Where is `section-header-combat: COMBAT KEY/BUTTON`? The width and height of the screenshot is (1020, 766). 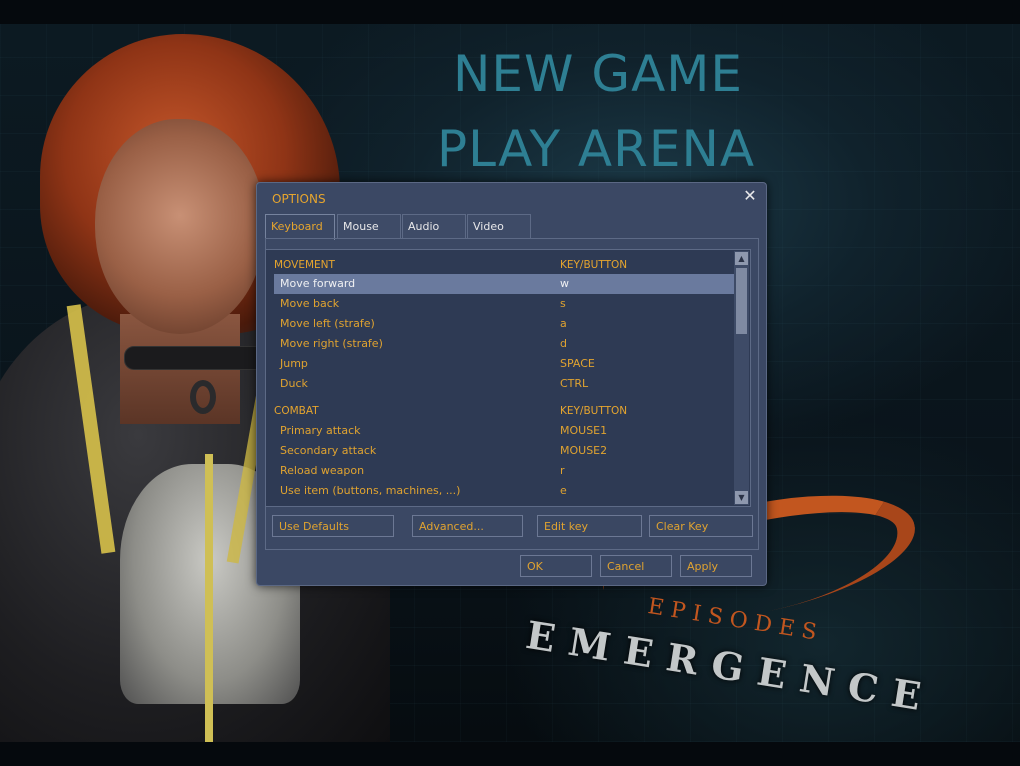 section-header-combat: COMBAT KEY/BUTTON is located at coordinates (504, 411).